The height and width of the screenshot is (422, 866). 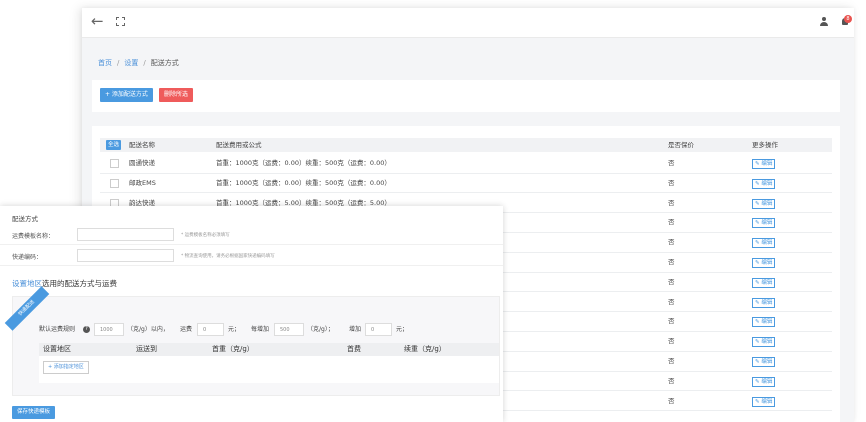 I want to click on breadcrumb-home: 首页, so click(x=105, y=63).